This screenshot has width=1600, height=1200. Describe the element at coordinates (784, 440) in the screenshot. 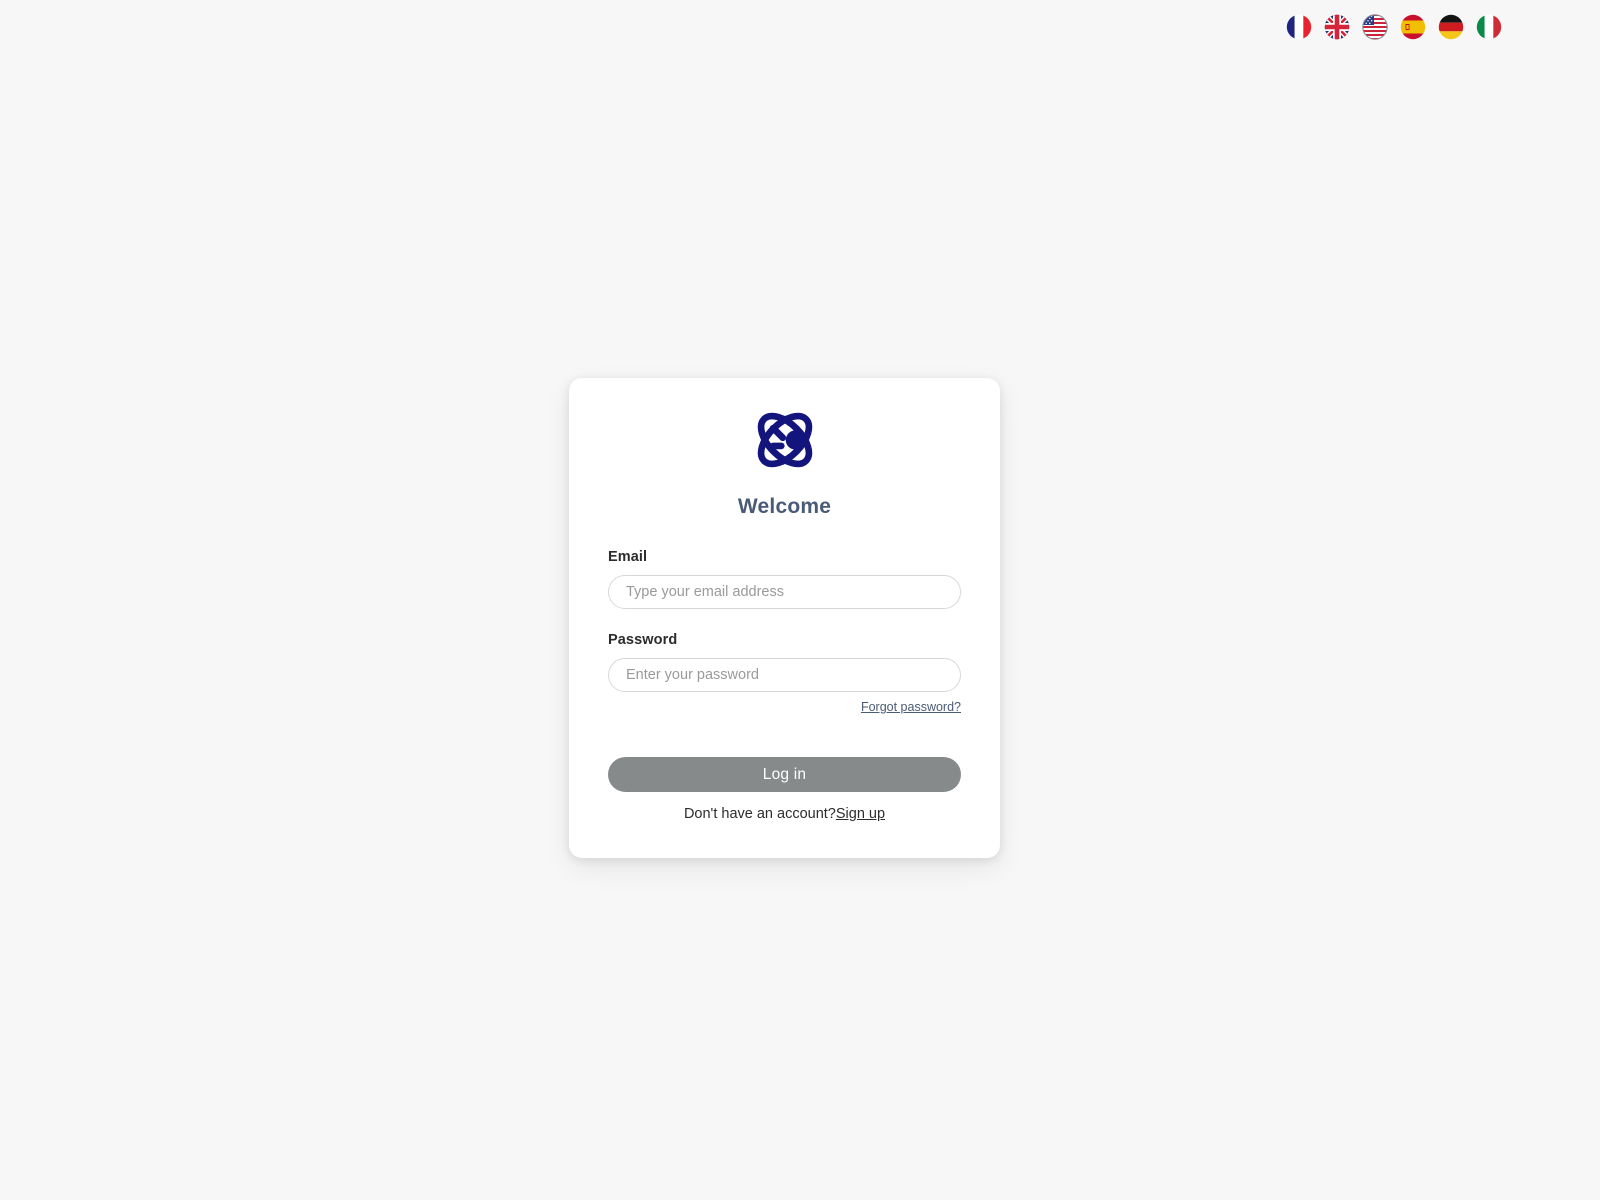

I see `atom-orbit-logo-icon` at that location.